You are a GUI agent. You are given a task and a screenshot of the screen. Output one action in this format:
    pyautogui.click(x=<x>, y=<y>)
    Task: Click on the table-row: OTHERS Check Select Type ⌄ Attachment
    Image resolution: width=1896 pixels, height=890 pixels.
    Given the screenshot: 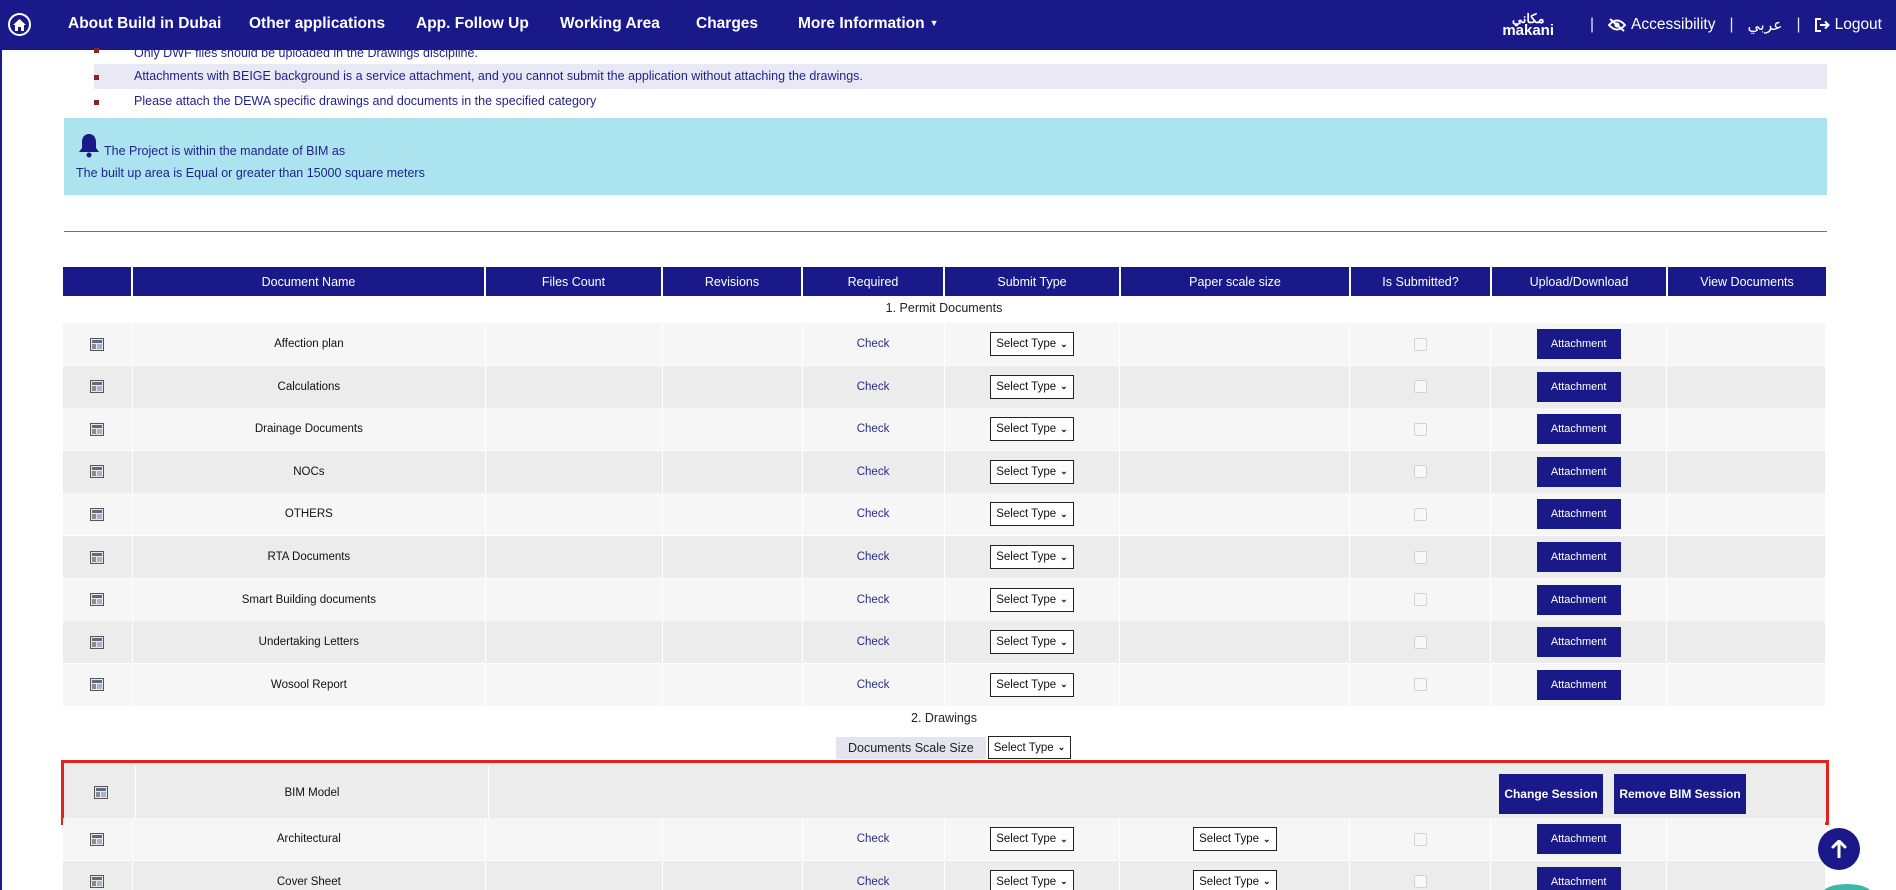 What is the action you would take?
    pyautogui.click(x=944, y=514)
    